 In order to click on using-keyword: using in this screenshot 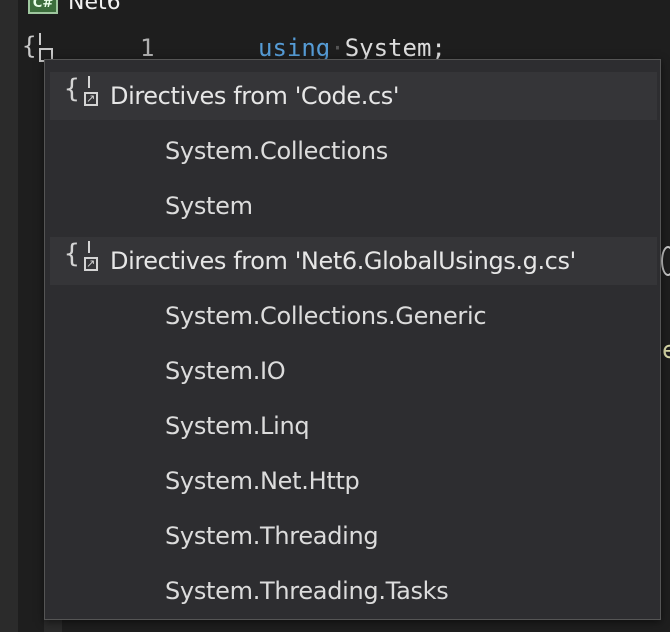, I will do `click(294, 48)`.